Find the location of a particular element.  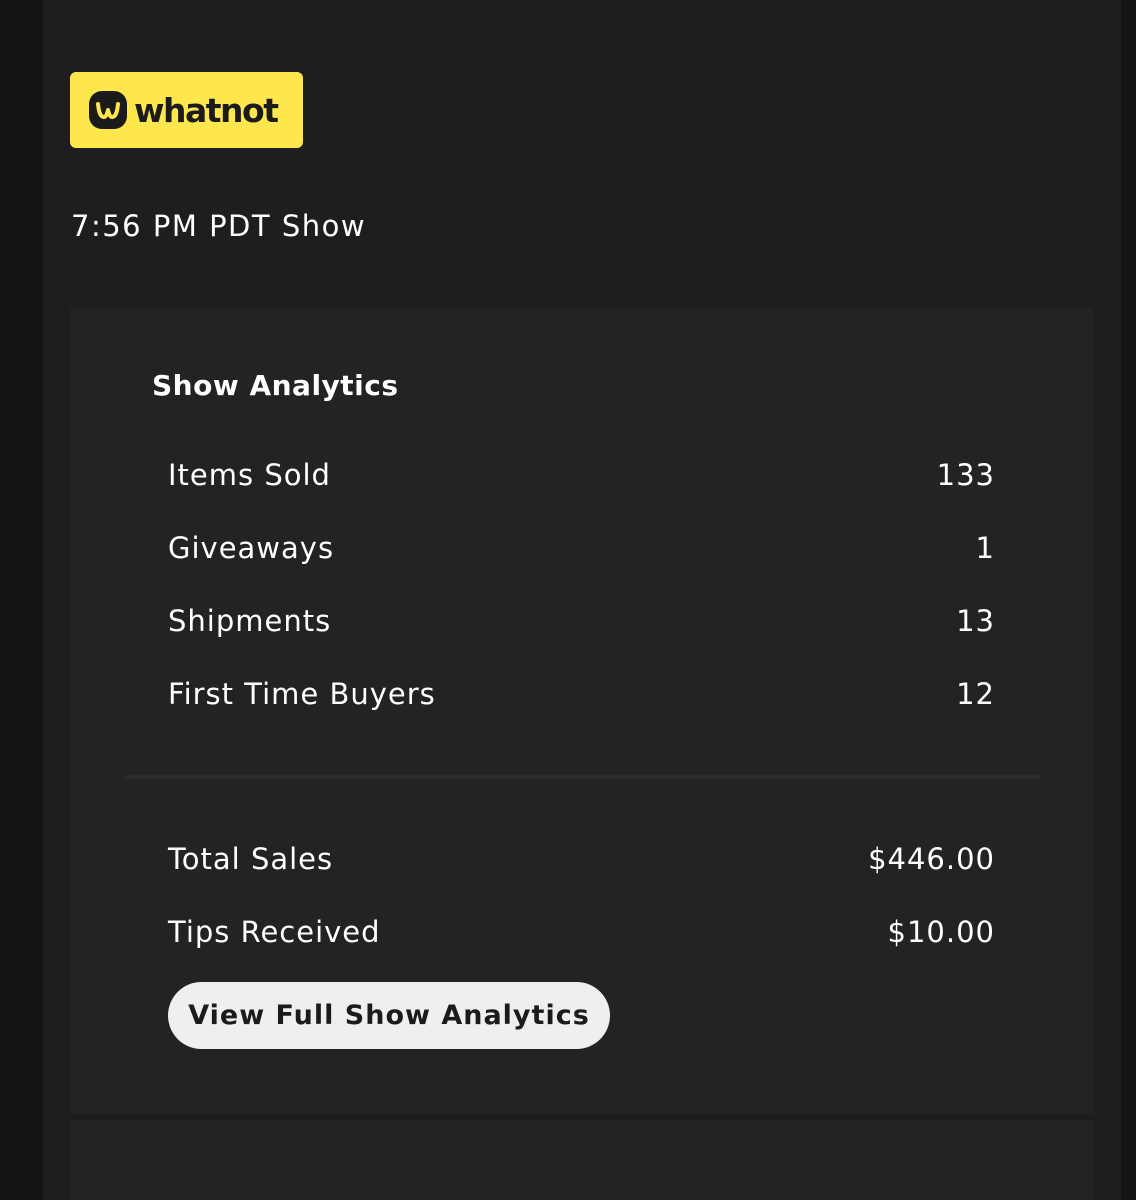

stat-value: 1 is located at coordinates (985, 548).